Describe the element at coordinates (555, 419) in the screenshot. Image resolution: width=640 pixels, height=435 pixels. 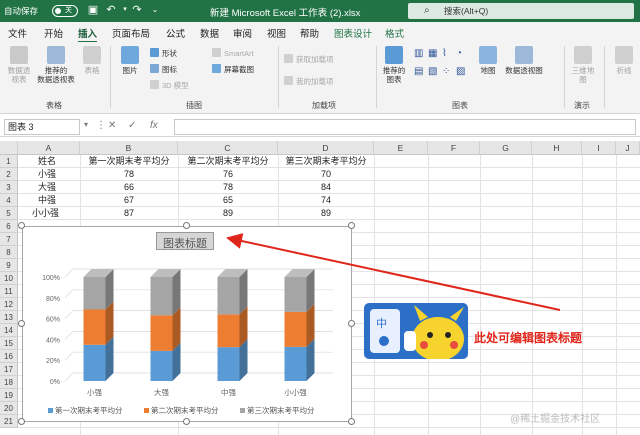
I see `watermark: @稀土掘金技术社区` at that location.